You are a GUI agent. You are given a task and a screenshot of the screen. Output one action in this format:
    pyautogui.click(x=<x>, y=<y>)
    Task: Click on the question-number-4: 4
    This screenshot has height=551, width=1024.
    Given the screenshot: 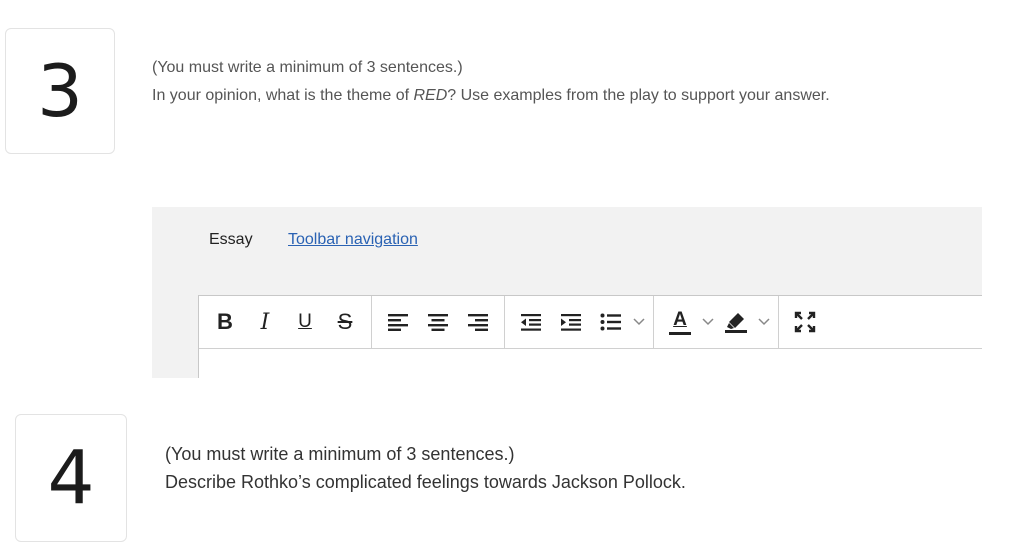 What is the action you would take?
    pyautogui.click(x=71, y=478)
    